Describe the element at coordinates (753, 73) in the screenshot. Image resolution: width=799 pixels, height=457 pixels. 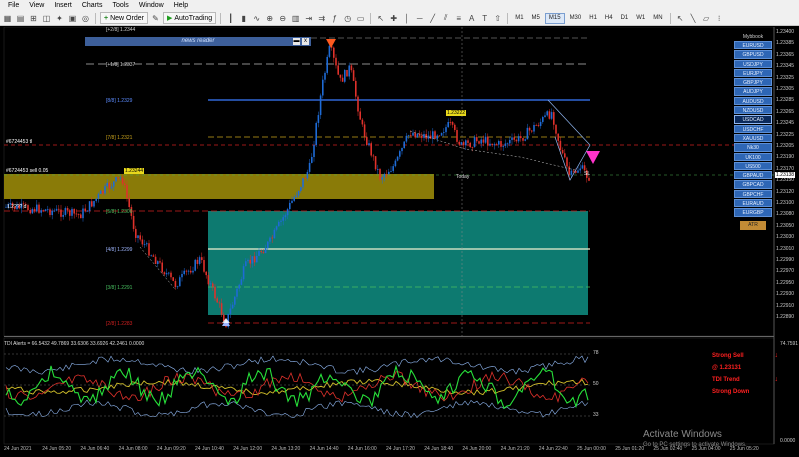
I see `symbol-button-eurjpy: EURJPY` at that location.